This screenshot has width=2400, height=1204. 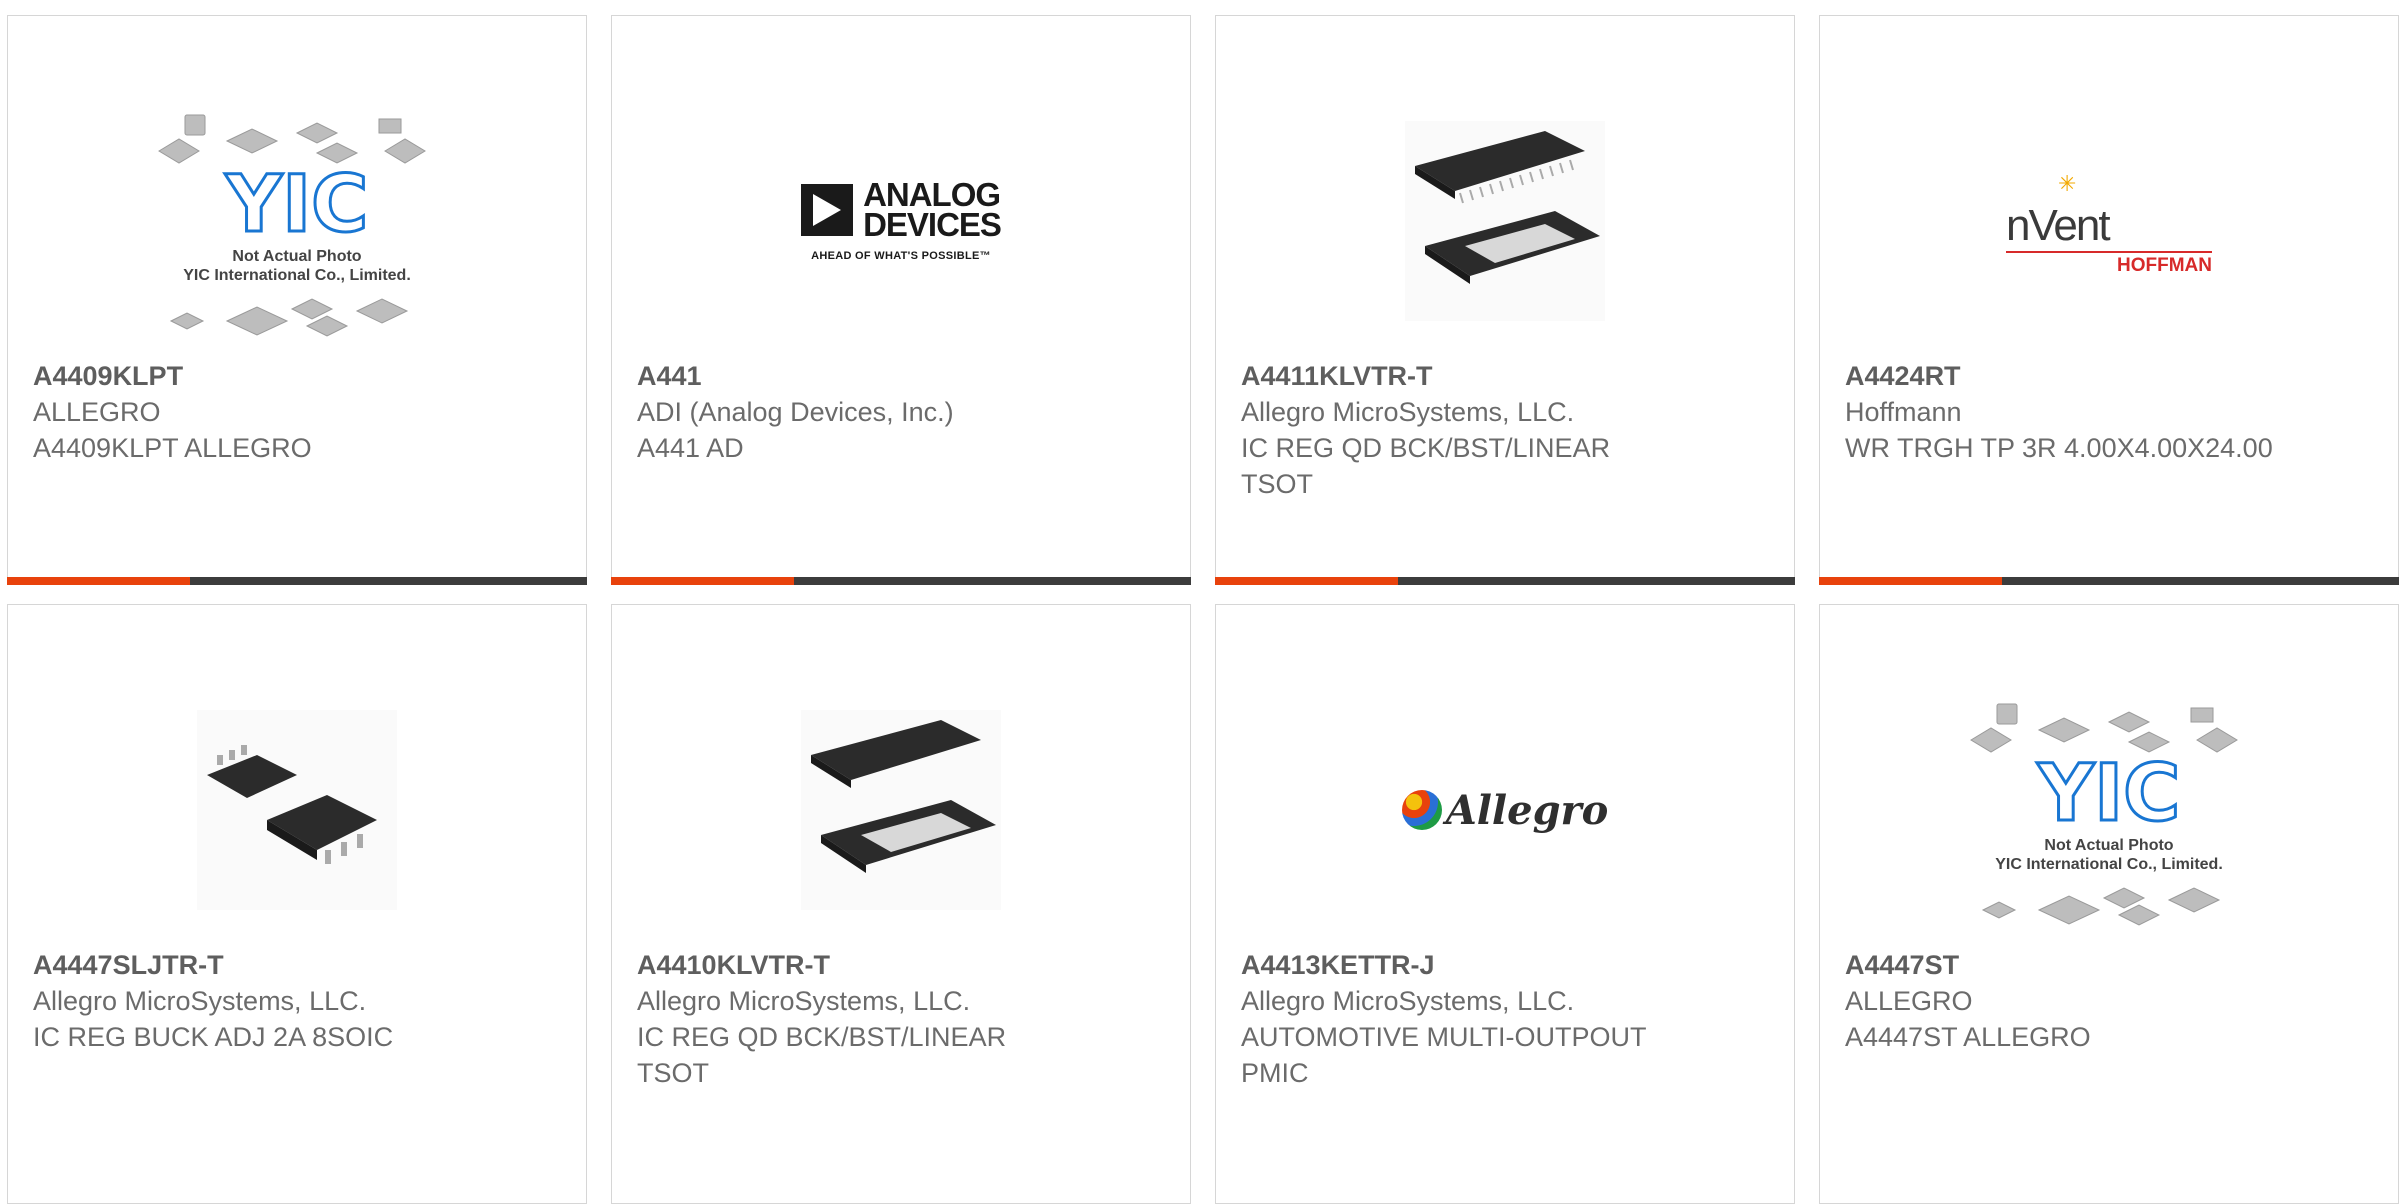 What do you see at coordinates (795, 412) in the screenshot?
I see `manufacturer: ADI (Analog Devices, Inc.)` at bounding box center [795, 412].